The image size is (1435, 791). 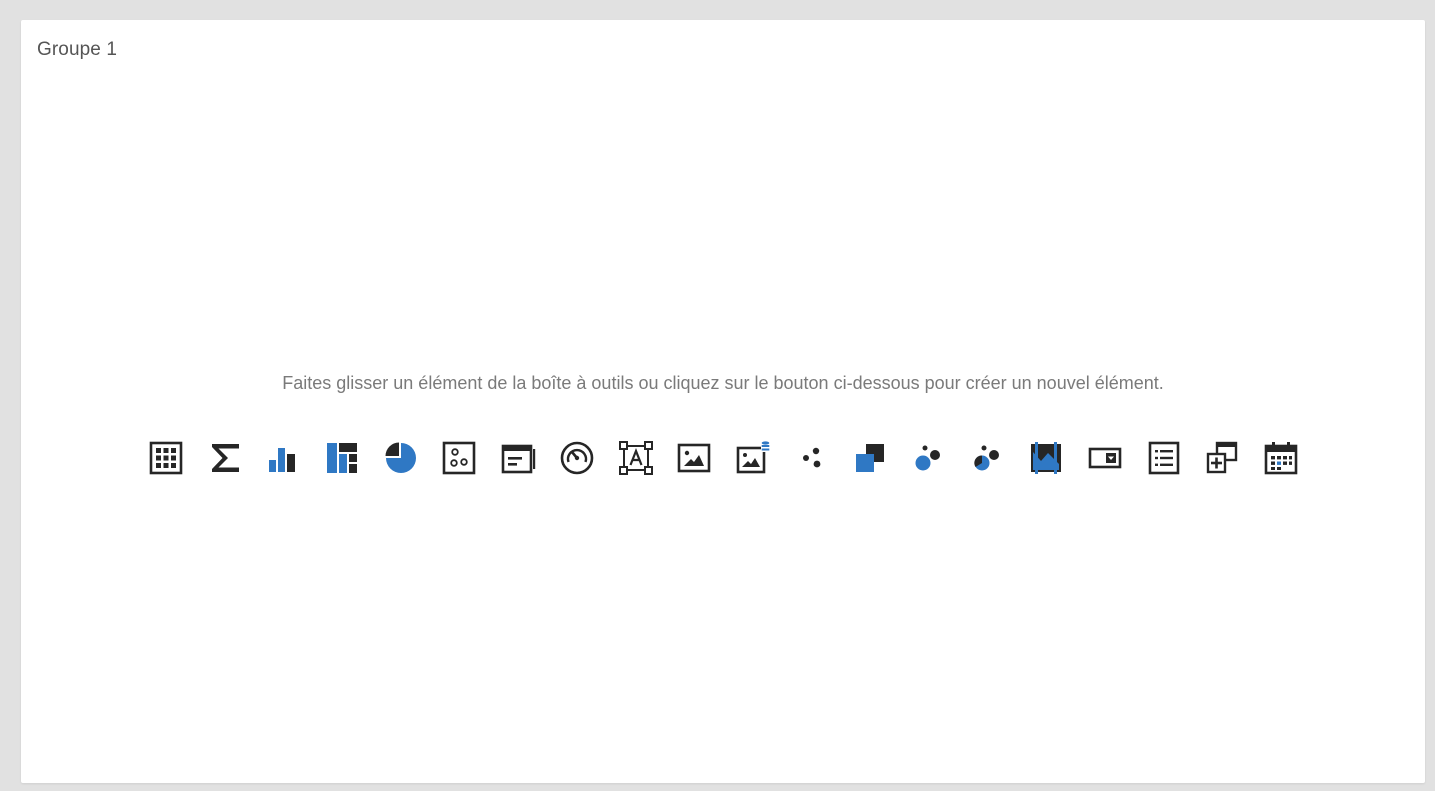 I want to click on bubble-map-icon, so click(x=927, y=458).